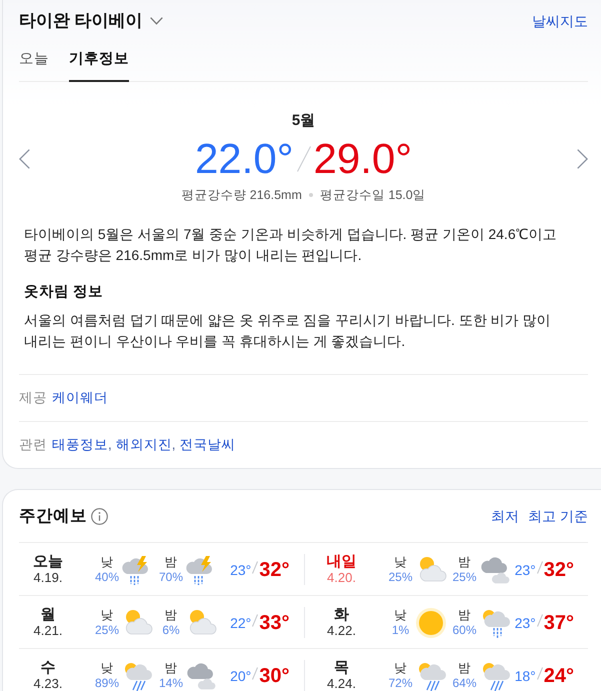 This screenshot has width=601, height=691. I want to click on high-temperature: 33°, so click(274, 623).